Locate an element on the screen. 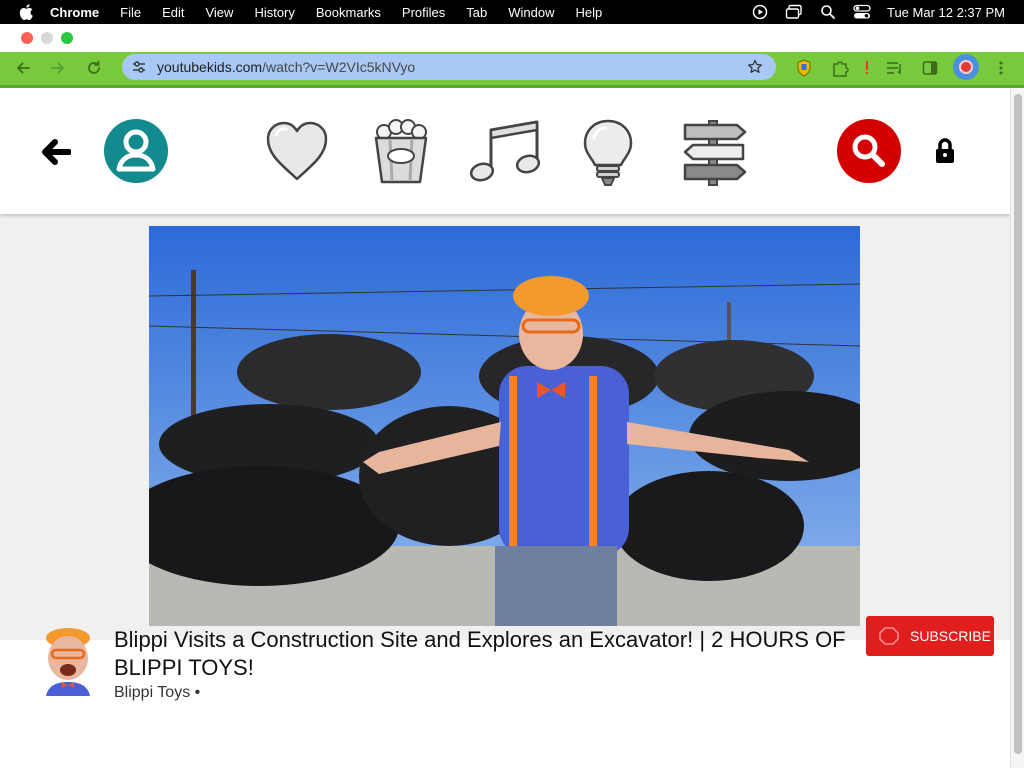 This screenshot has width=1024, height=768. screen-mirror-icon is located at coordinates (794, 12).